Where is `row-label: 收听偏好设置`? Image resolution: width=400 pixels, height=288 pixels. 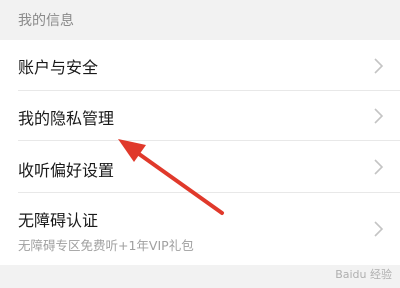 row-label: 收听偏好设置 is located at coordinates (66, 170).